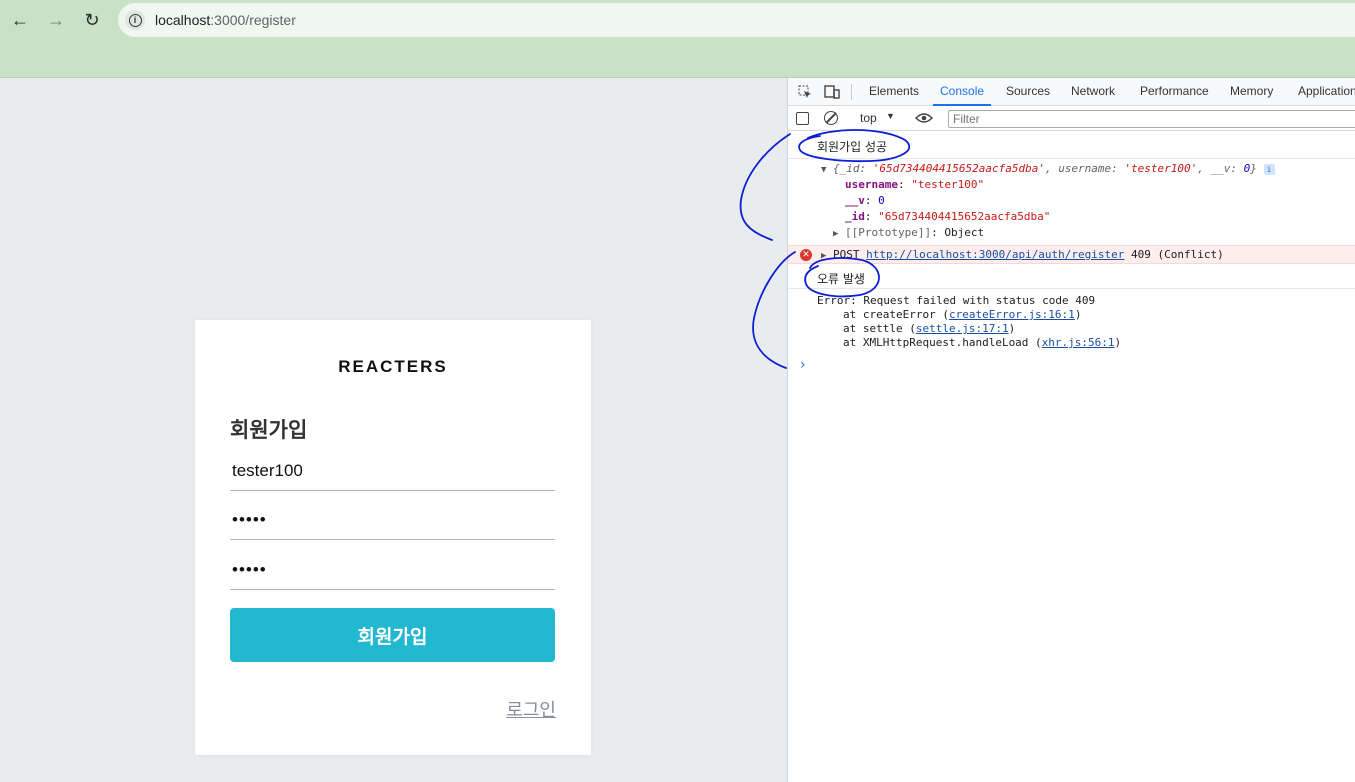  I want to click on console-log-error: 오류 발생, so click(841, 279).